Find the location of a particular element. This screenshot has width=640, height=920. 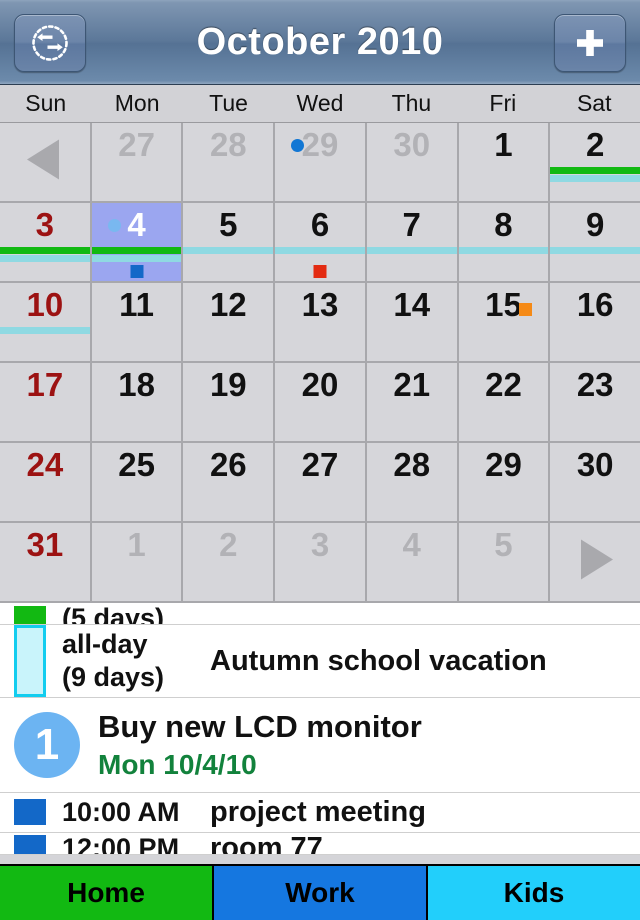

day-cell-24: 24 is located at coordinates (46, 483).